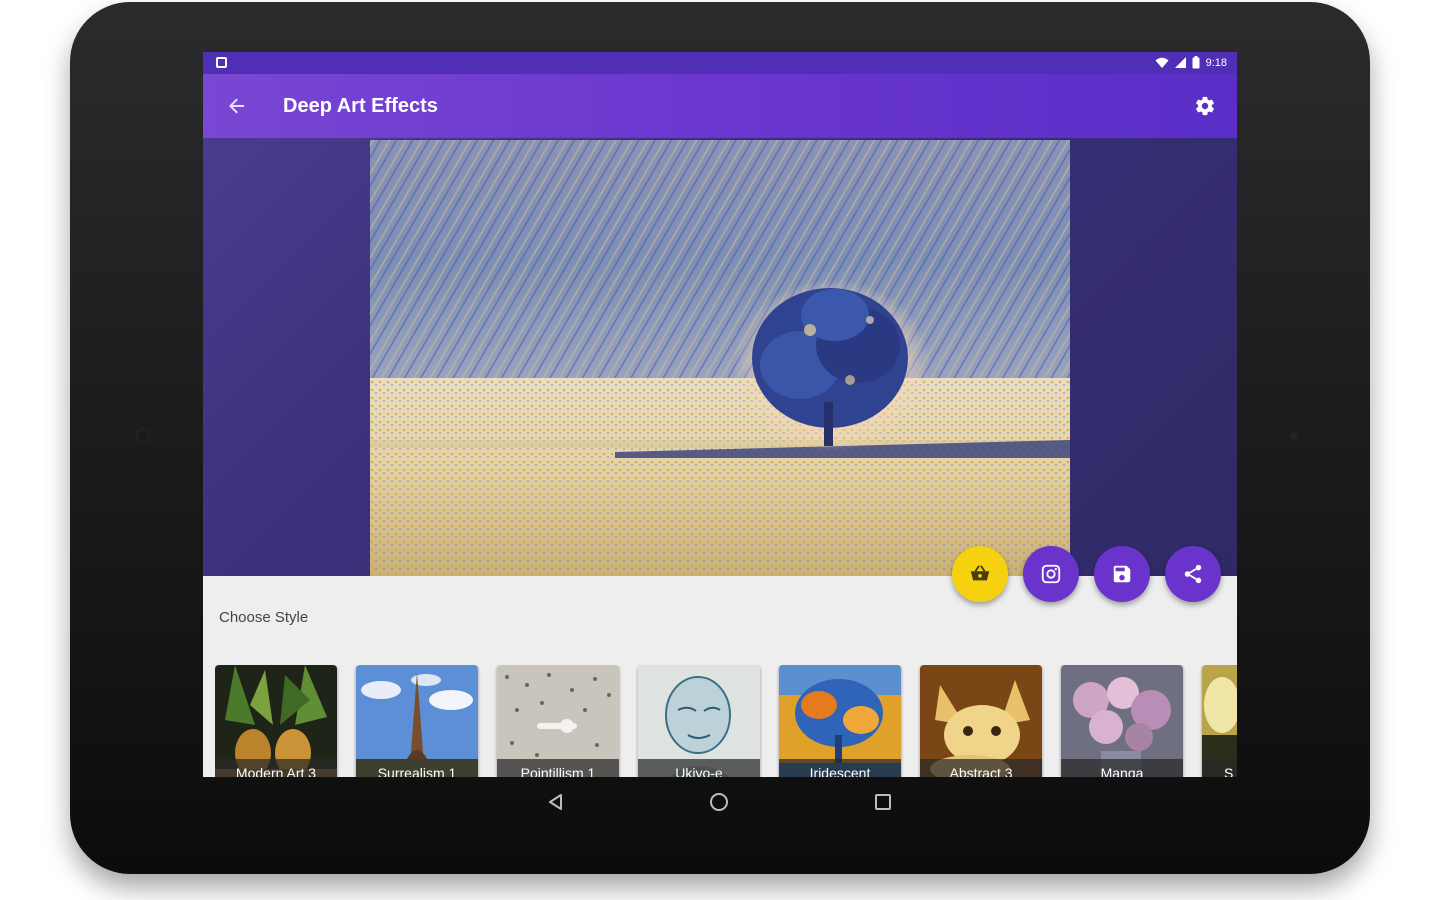  What do you see at coordinates (699, 768) in the screenshot?
I see `style-label: Ukiyo-e` at bounding box center [699, 768].